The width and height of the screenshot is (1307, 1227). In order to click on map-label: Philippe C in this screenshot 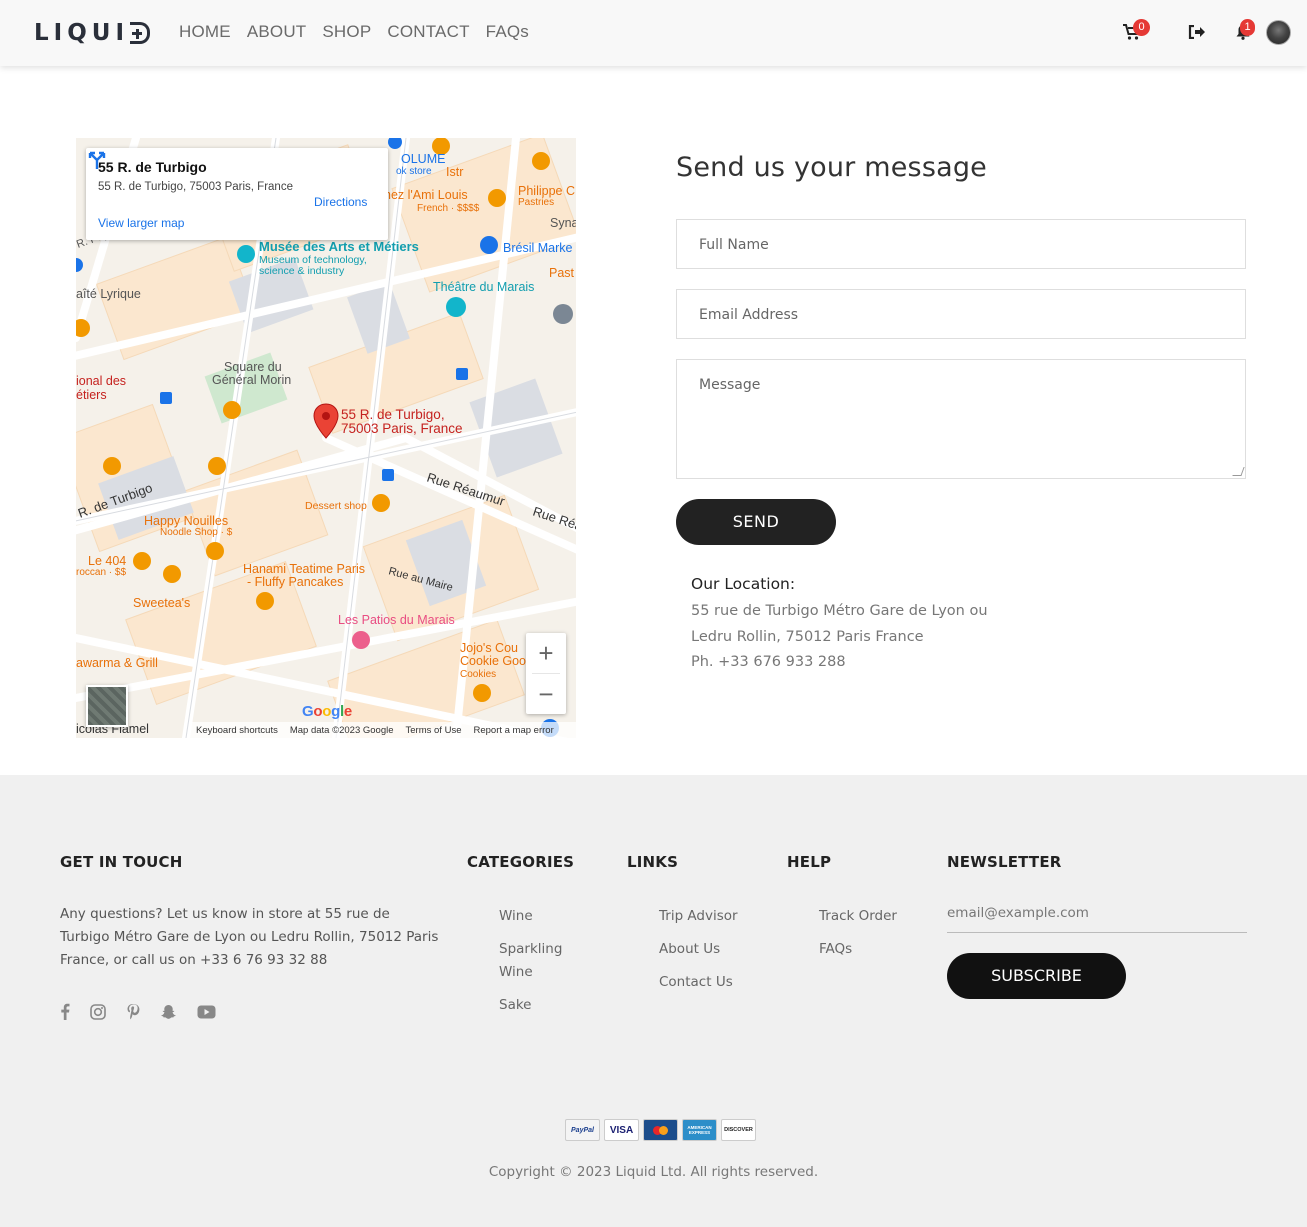, I will do `click(546, 191)`.